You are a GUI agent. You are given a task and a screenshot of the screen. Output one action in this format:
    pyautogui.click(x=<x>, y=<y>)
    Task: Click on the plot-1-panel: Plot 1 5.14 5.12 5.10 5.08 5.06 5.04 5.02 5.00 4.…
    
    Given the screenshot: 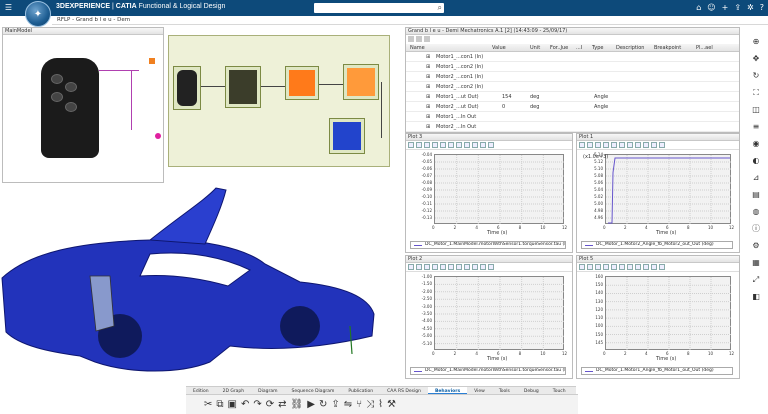 What is the action you would take?
    pyautogui.click(x=658, y=193)
    